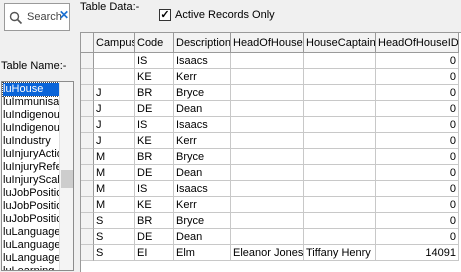  Describe the element at coordinates (31, 128) in the screenshot. I see `table-list-item: luIndigenous` at that location.